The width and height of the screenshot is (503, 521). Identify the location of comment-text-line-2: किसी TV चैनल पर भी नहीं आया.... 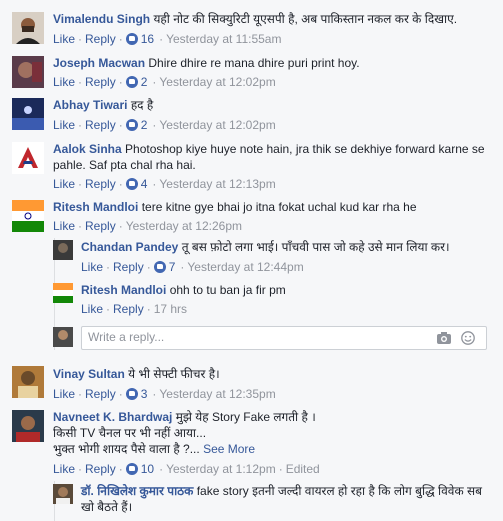
(130, 433).